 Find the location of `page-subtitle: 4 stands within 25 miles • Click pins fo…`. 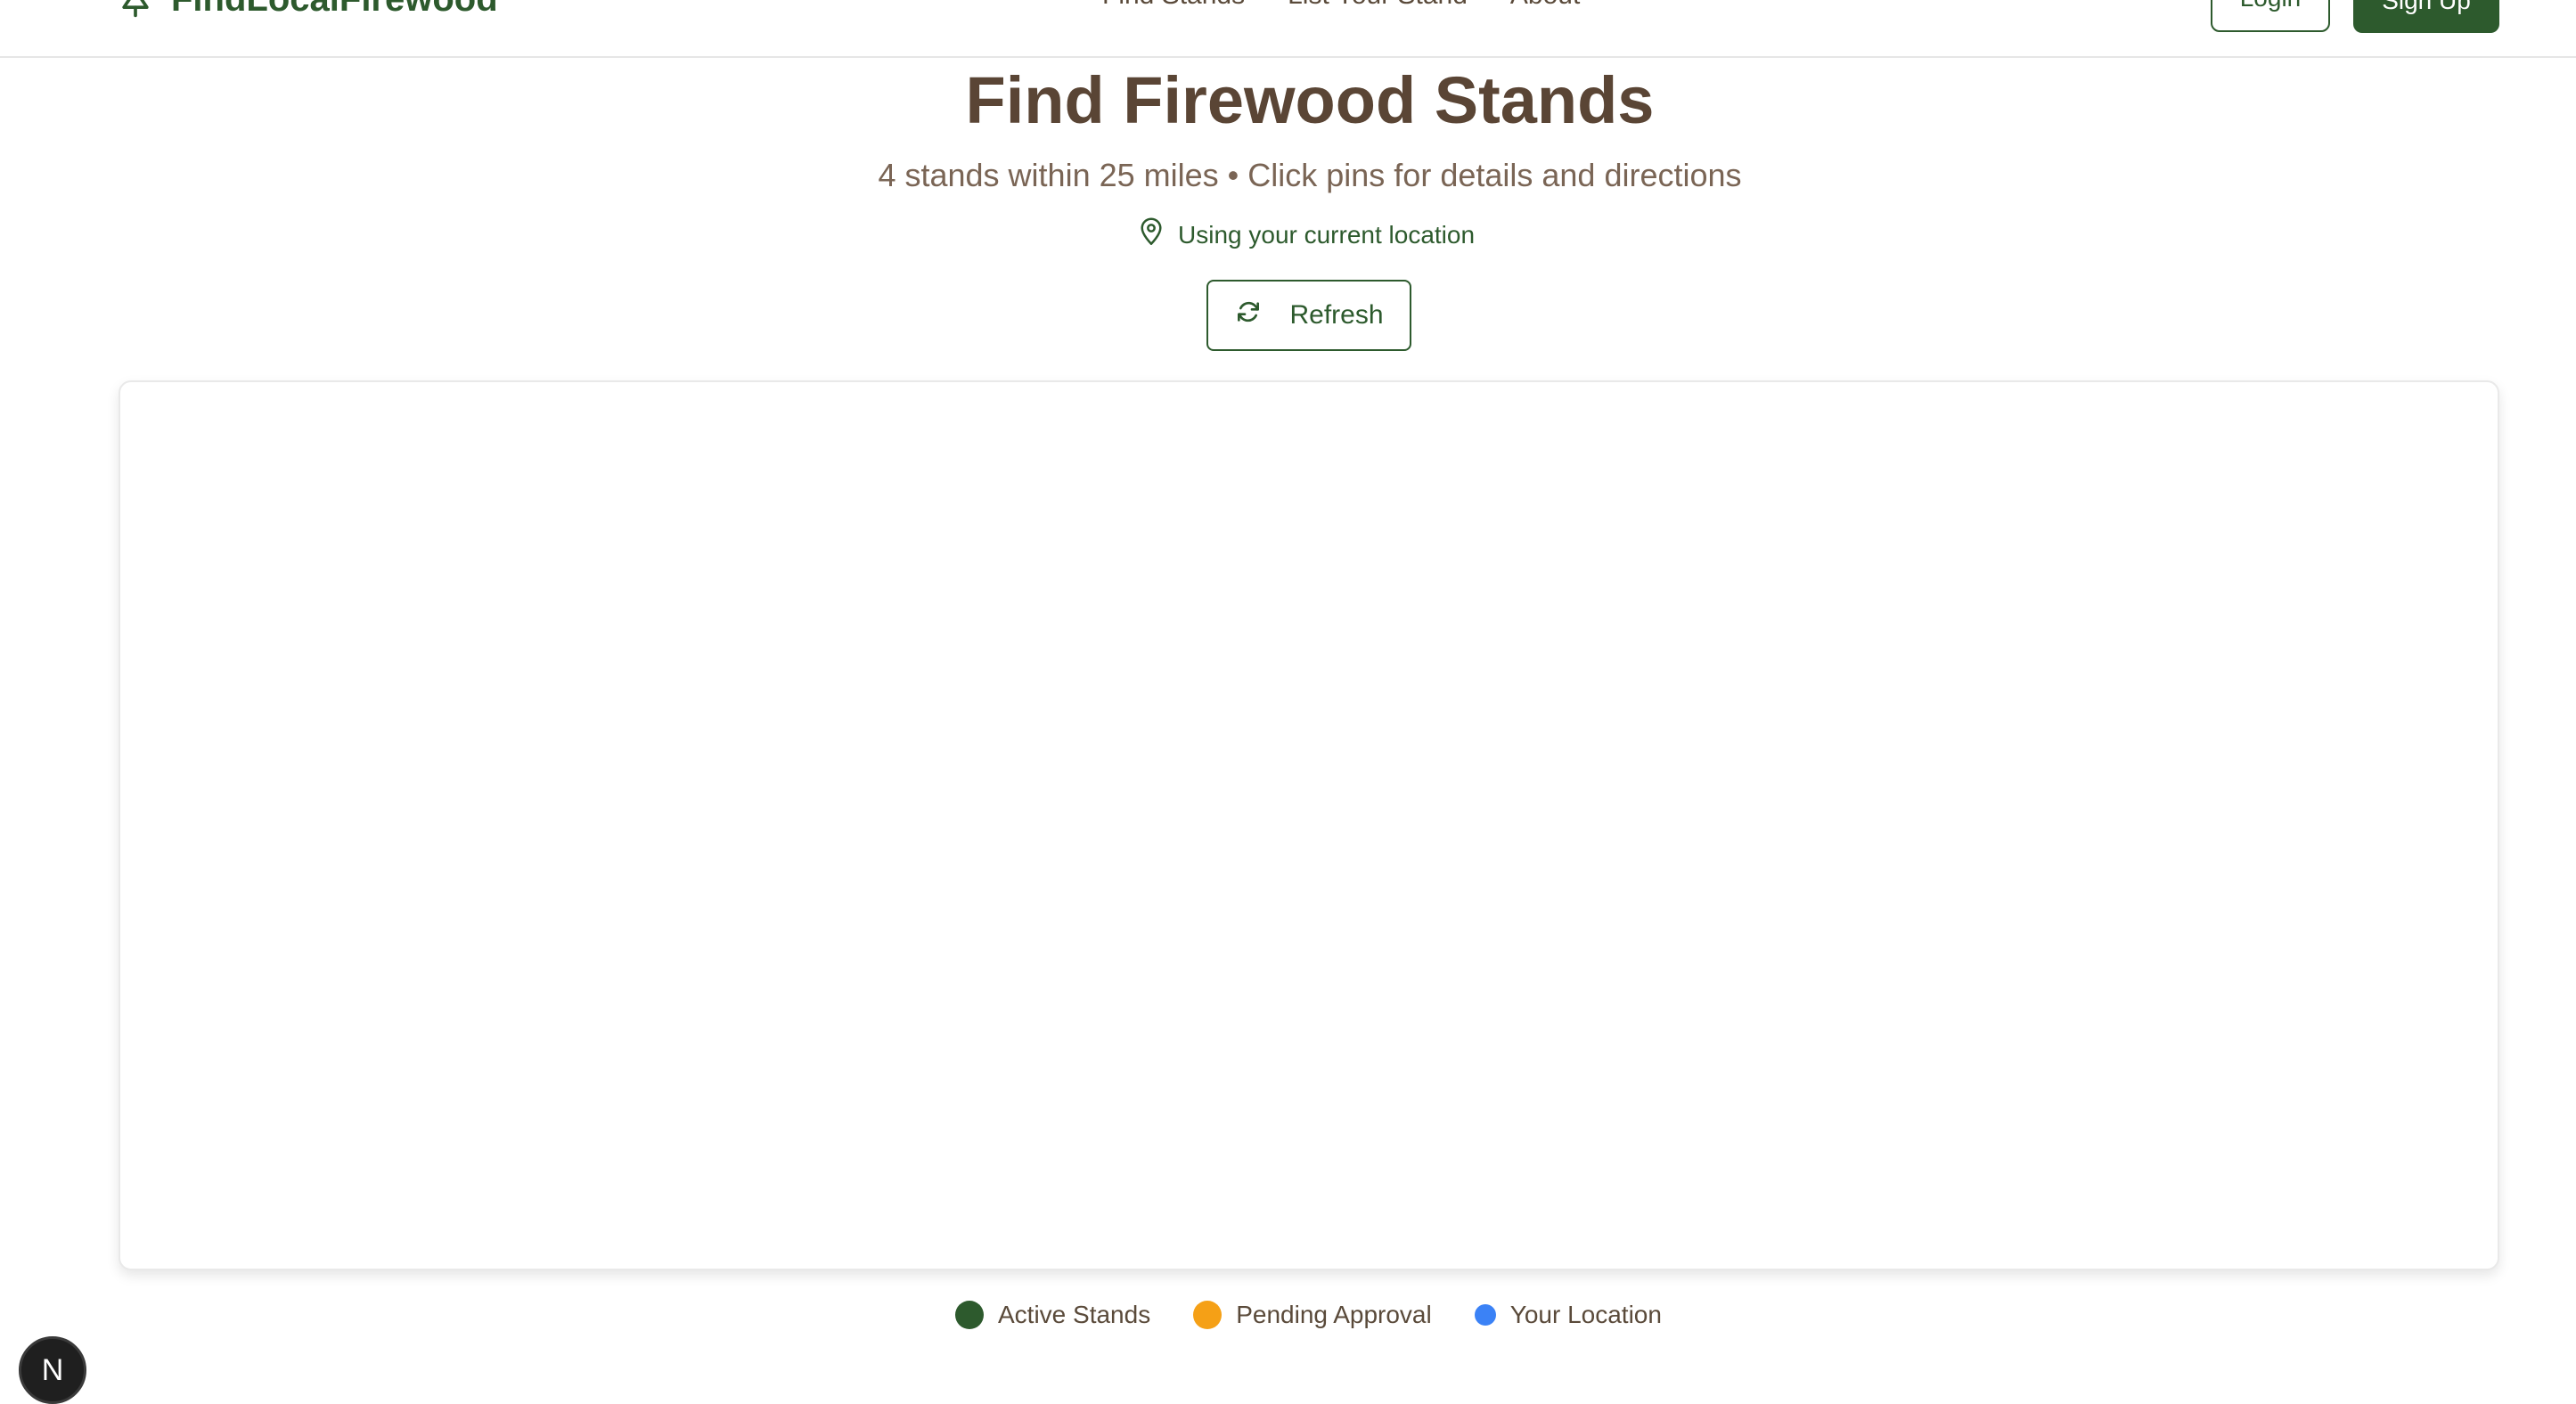

page-subtitle: 4 stands within 25 miles • Click pins fo… is located at coordinates (1310, 175).